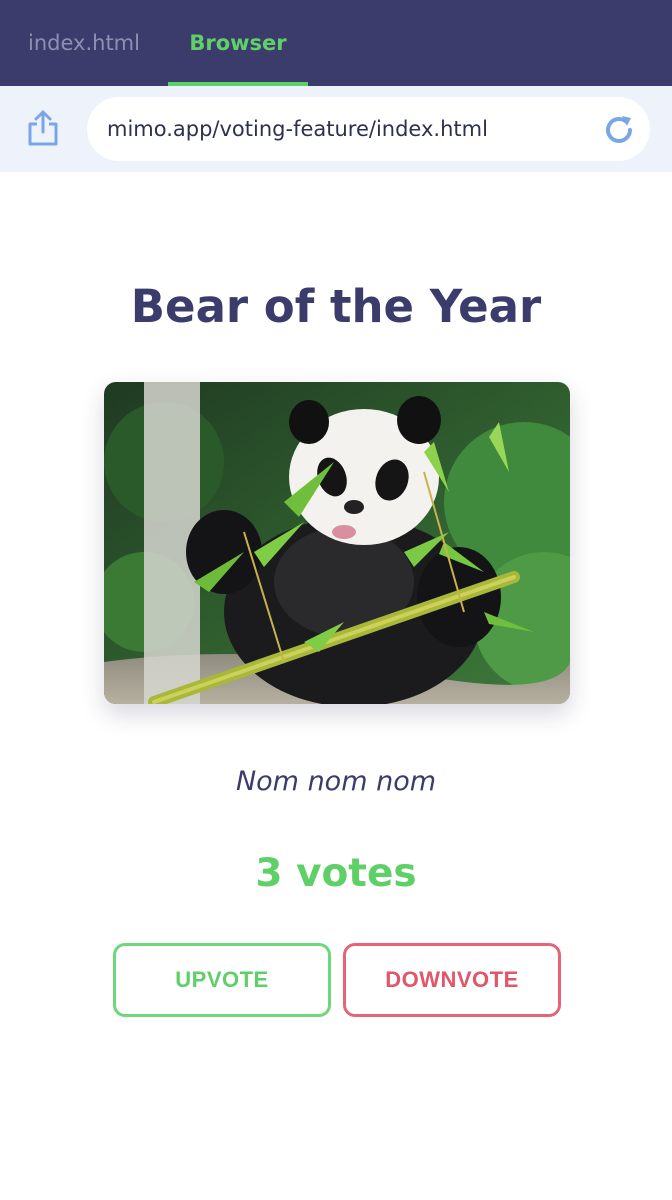  I want to click on tab-label: index.html, so click(84, 43).